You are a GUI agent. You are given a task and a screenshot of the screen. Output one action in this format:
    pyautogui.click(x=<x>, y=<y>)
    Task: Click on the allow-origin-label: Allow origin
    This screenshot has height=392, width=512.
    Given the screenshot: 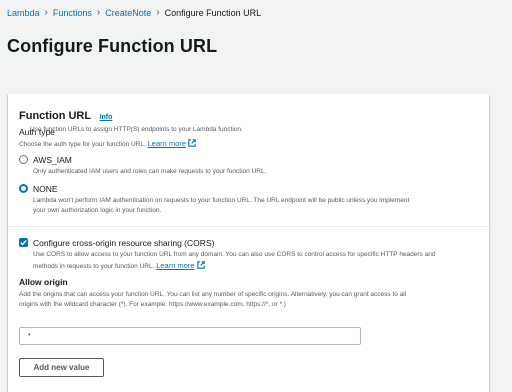 What is the action you would take?
    pyautogui.click(x=43, y=282)
    